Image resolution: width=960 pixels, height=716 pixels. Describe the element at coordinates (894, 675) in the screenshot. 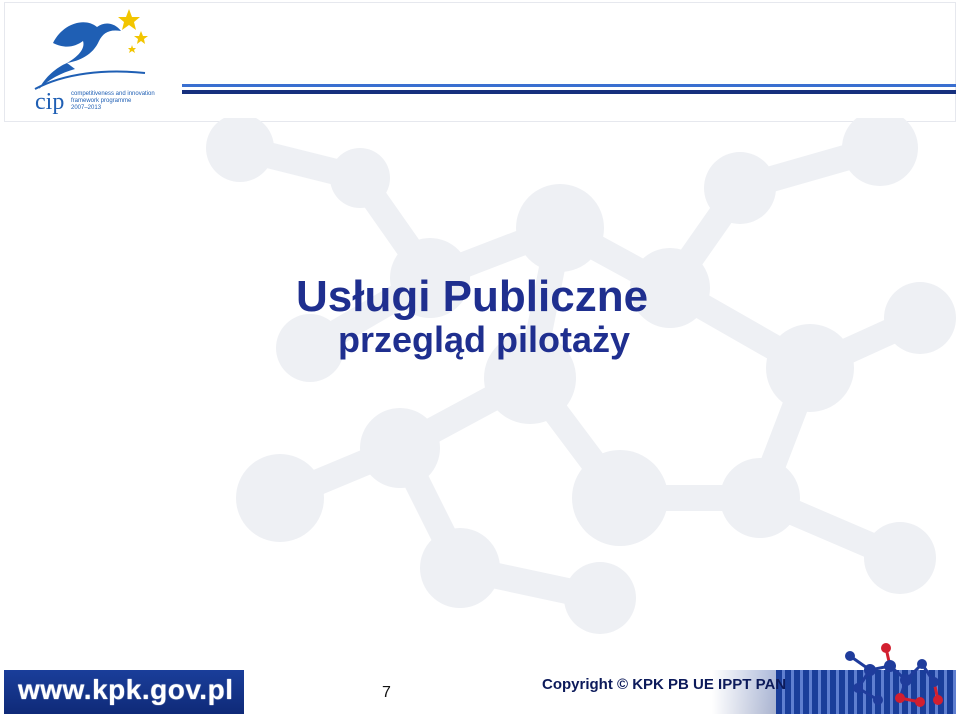

I see `kpk-network-logo-icon` at that location.